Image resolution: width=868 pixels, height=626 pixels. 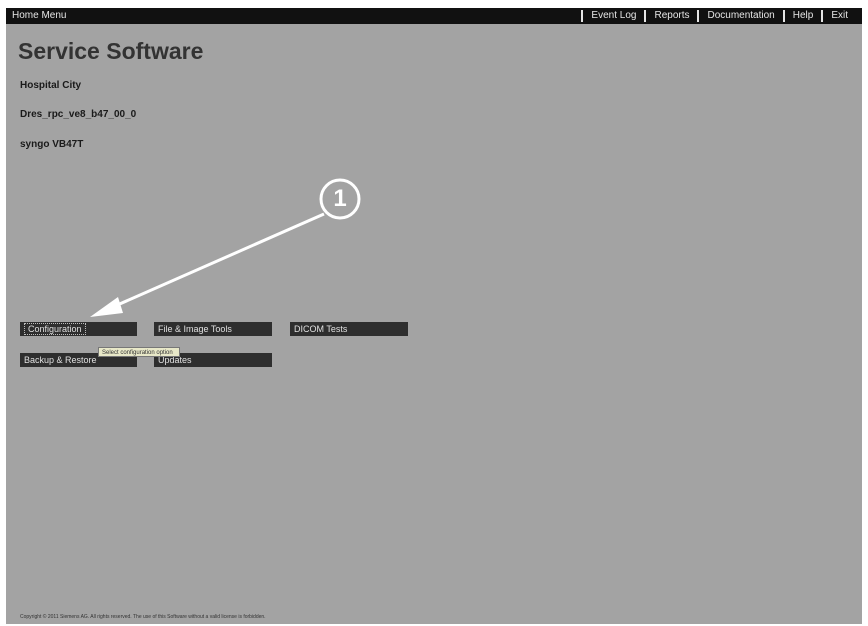 I want to click on documentation-link: Documentation, so click(x=740, y=16).